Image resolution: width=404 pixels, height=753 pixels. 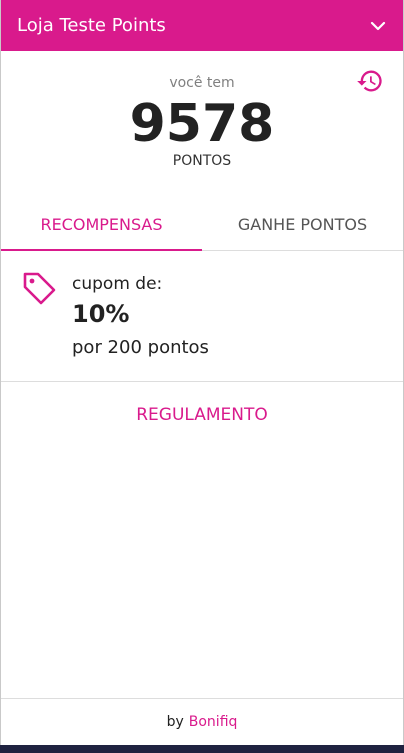 What do you see at coordinates (202, 124) in the screenshot?
I see `balance-value: 9578` at bounding box center [202, 124].